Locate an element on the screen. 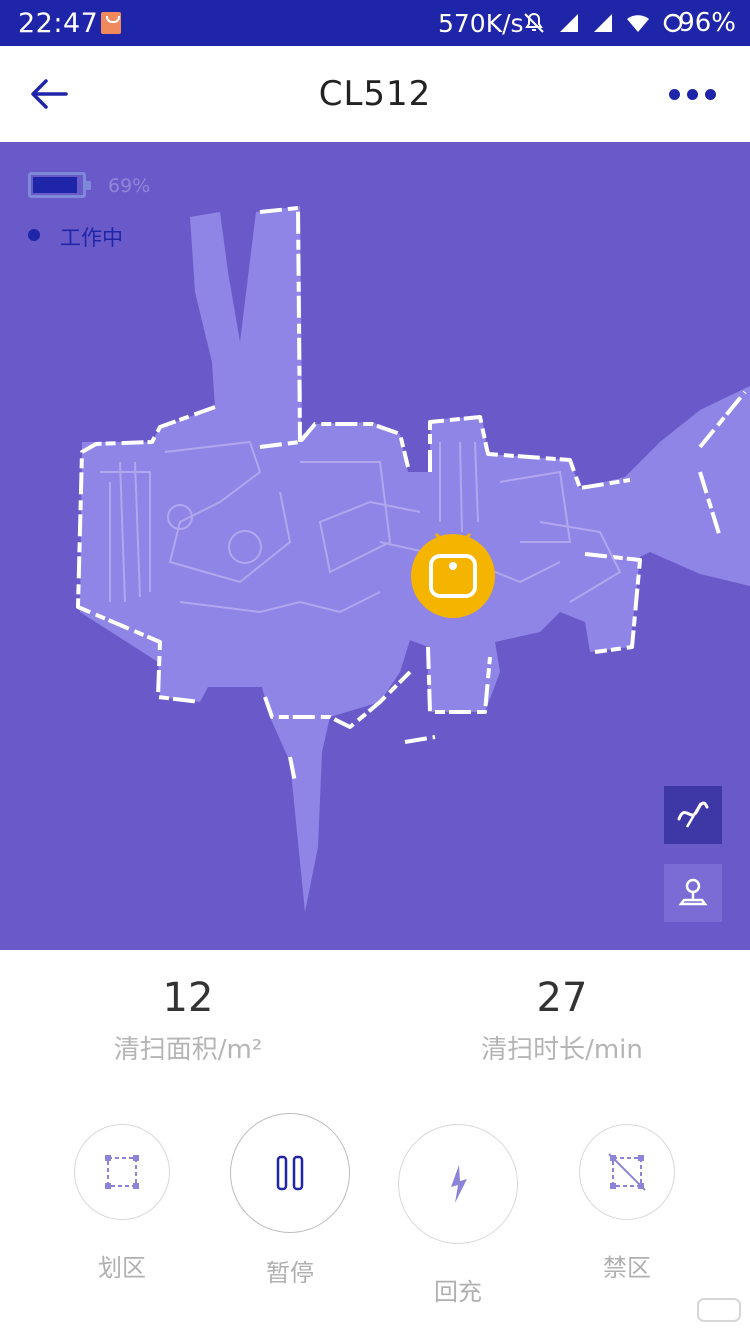 The image size is (750, 1333). clean-time-stat: 27 清扫时长/min is located at coordinates (562, 1020).